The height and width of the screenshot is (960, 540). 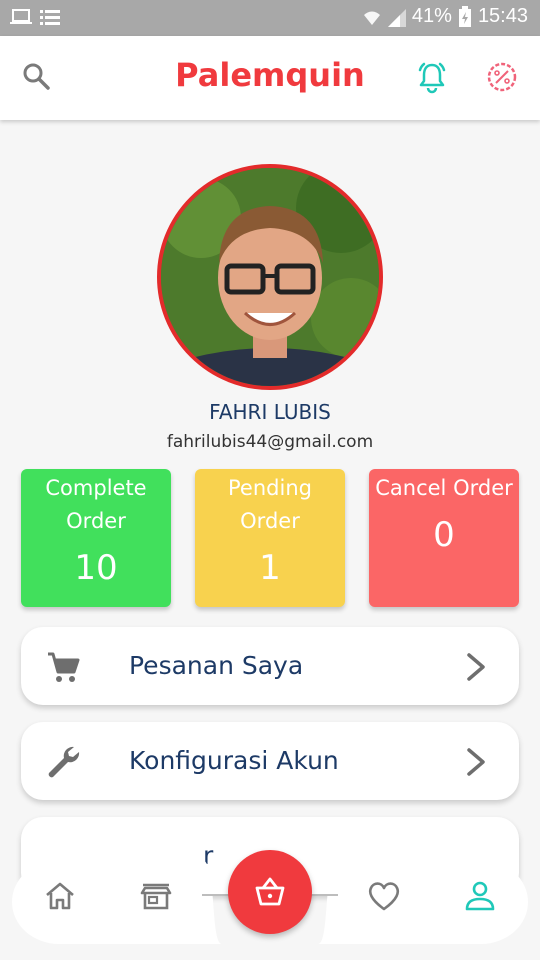 What do you see at coordinates (270, 75) in the screenshot?
I see `app-title: Palemquin` at bounding box center [270, 75].